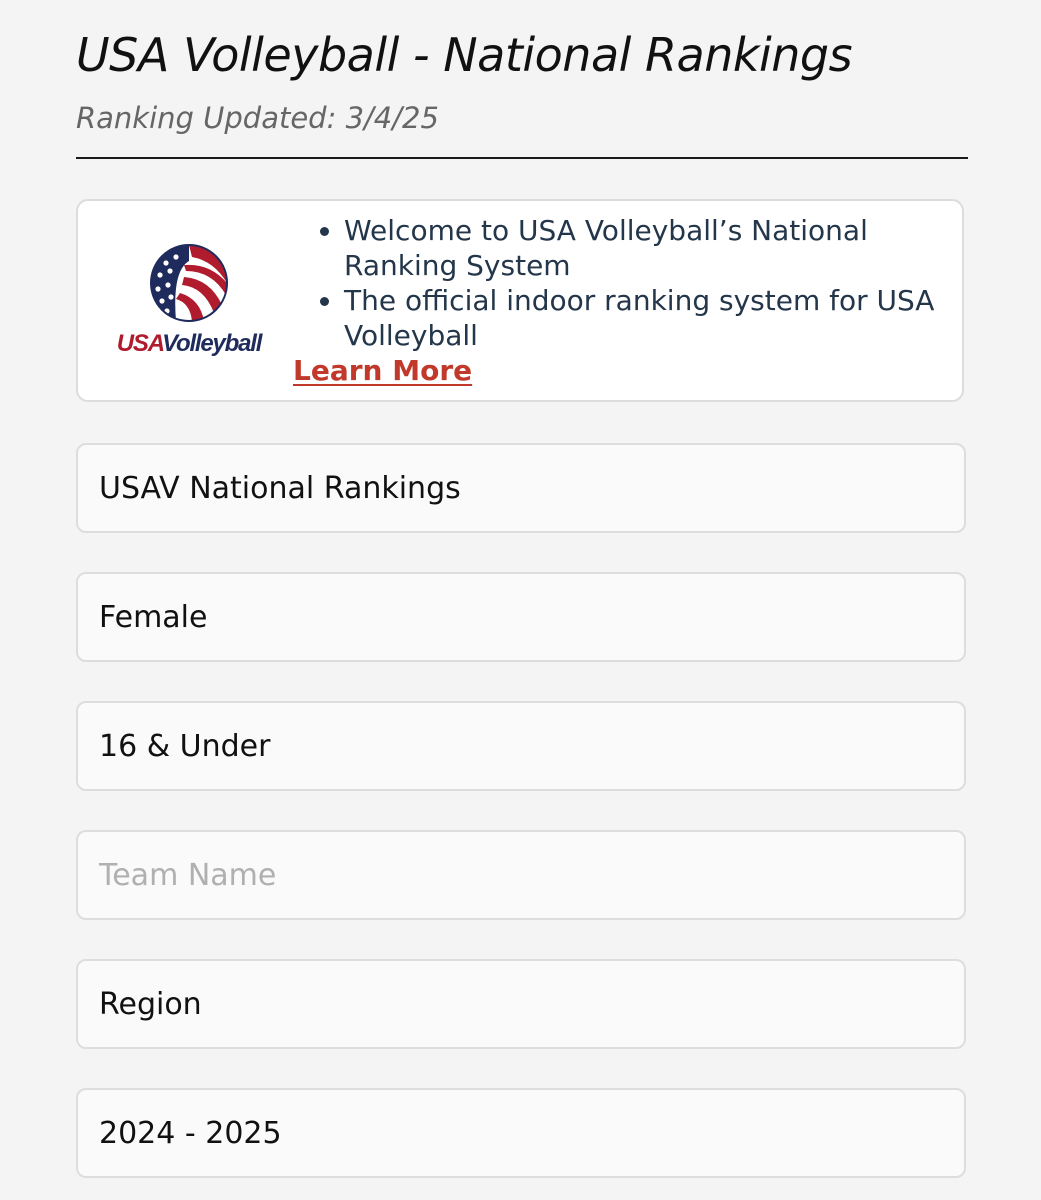 The height and width of the screenshot is (1200, 1041). I want to click on team-name-placeholder: Team Name, so click(188, 875).